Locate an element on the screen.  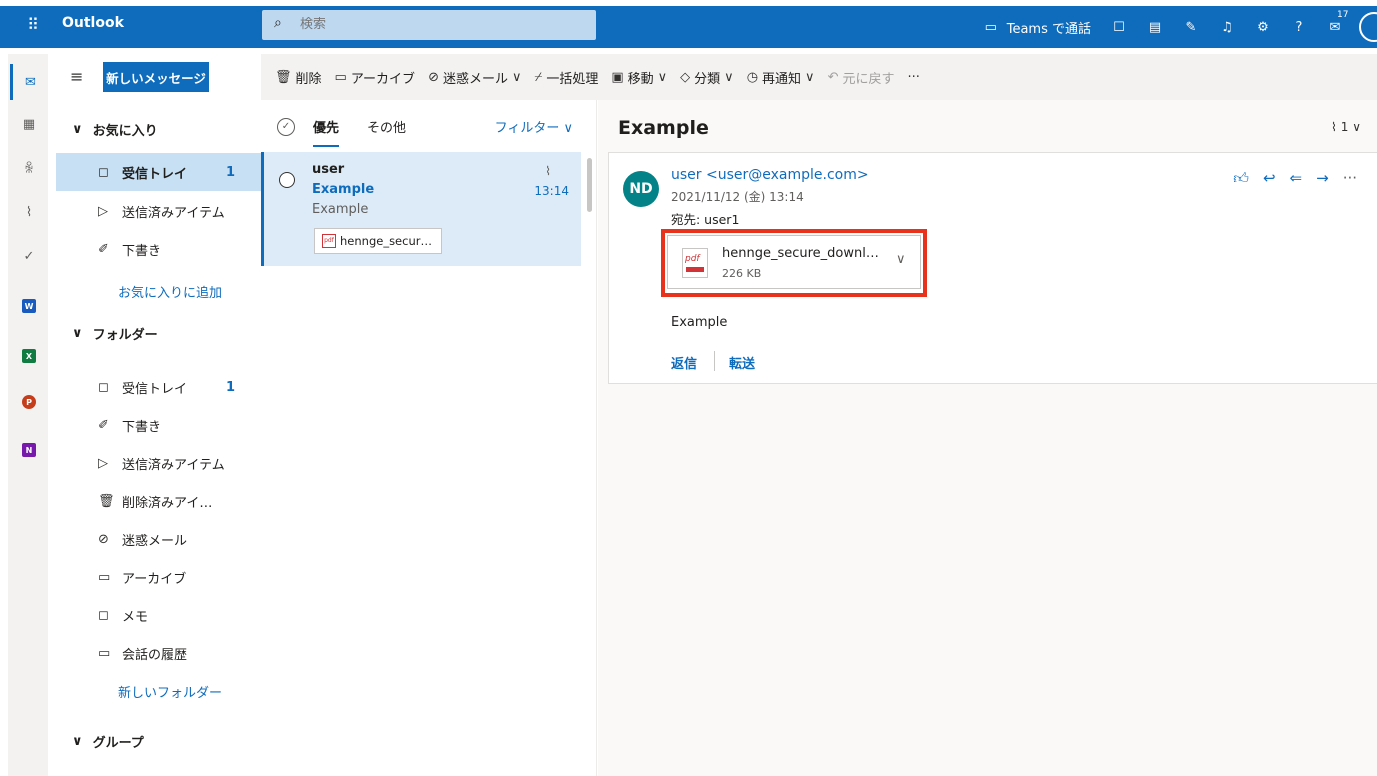
snooze-label: 再通知 is located at coordinates (782, 79).